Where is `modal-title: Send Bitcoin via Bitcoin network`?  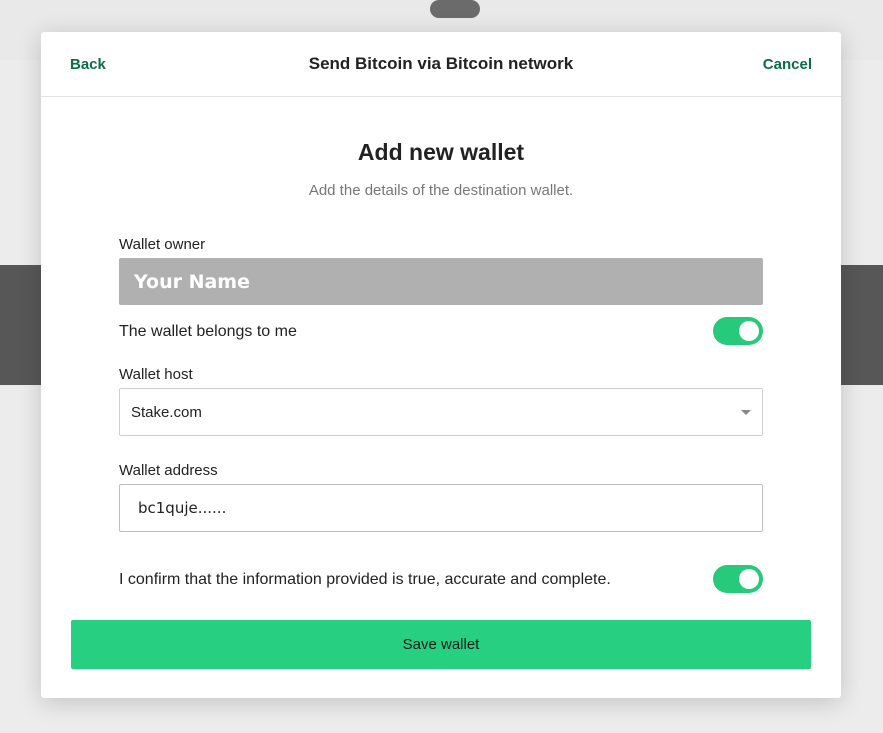 modal-title: Send Bitcoin via Bitcoin network is located at coordinates (441, 63).